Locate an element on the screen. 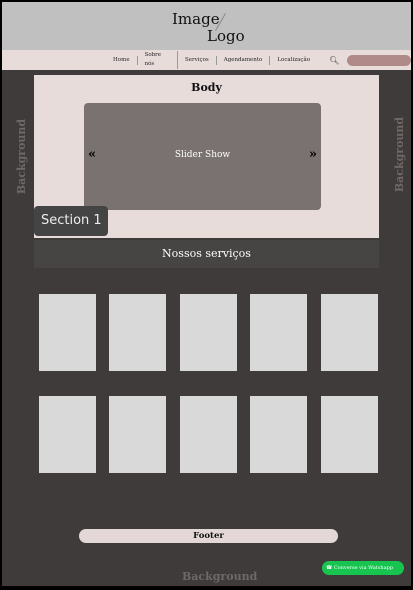  nav-agendamento: Agendamento is located at coordinates (244, 60).